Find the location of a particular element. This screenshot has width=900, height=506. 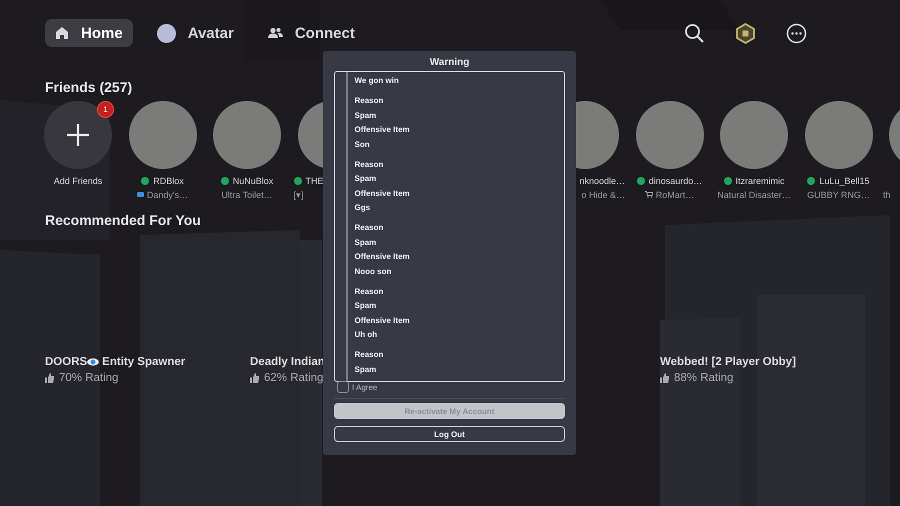

home-icon is located at coordinates (62, 33).